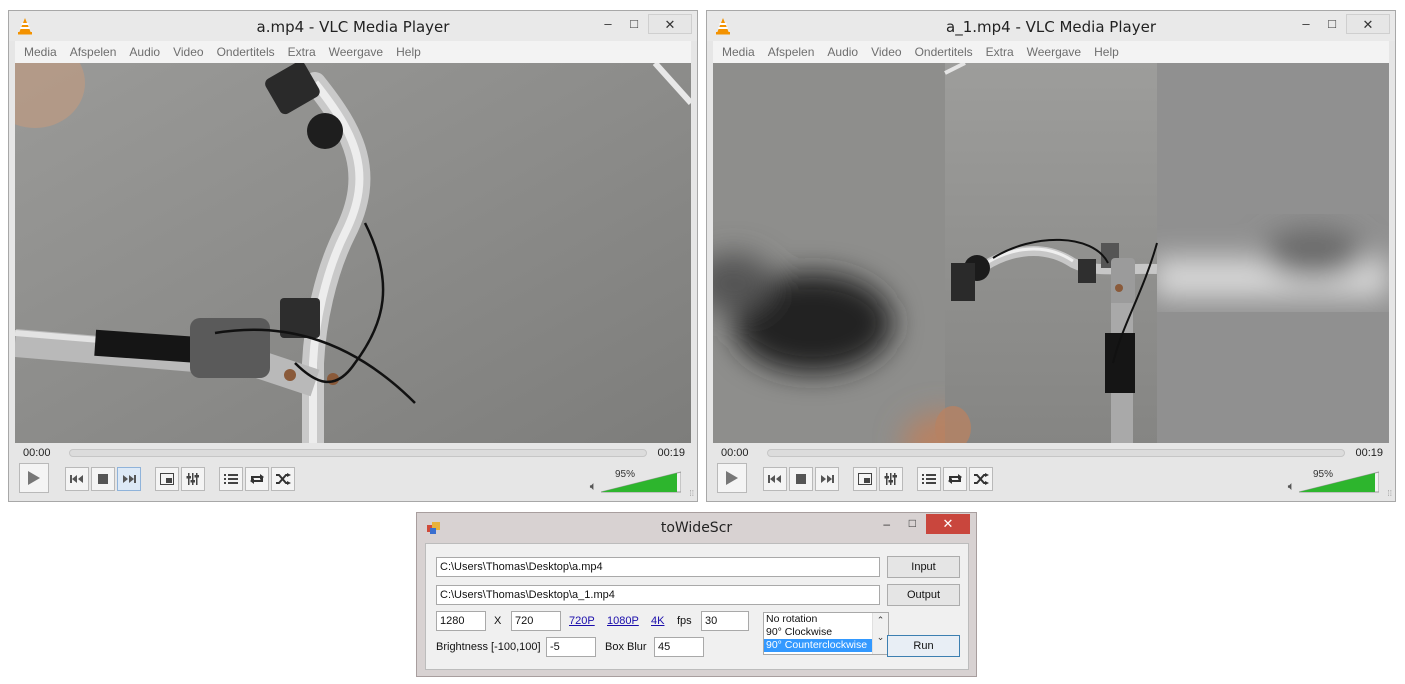  Describe the element at coordinates (818, 645) in the screenshot. I see `rotation-option-selected: 90° Counterclockwise` at that location.